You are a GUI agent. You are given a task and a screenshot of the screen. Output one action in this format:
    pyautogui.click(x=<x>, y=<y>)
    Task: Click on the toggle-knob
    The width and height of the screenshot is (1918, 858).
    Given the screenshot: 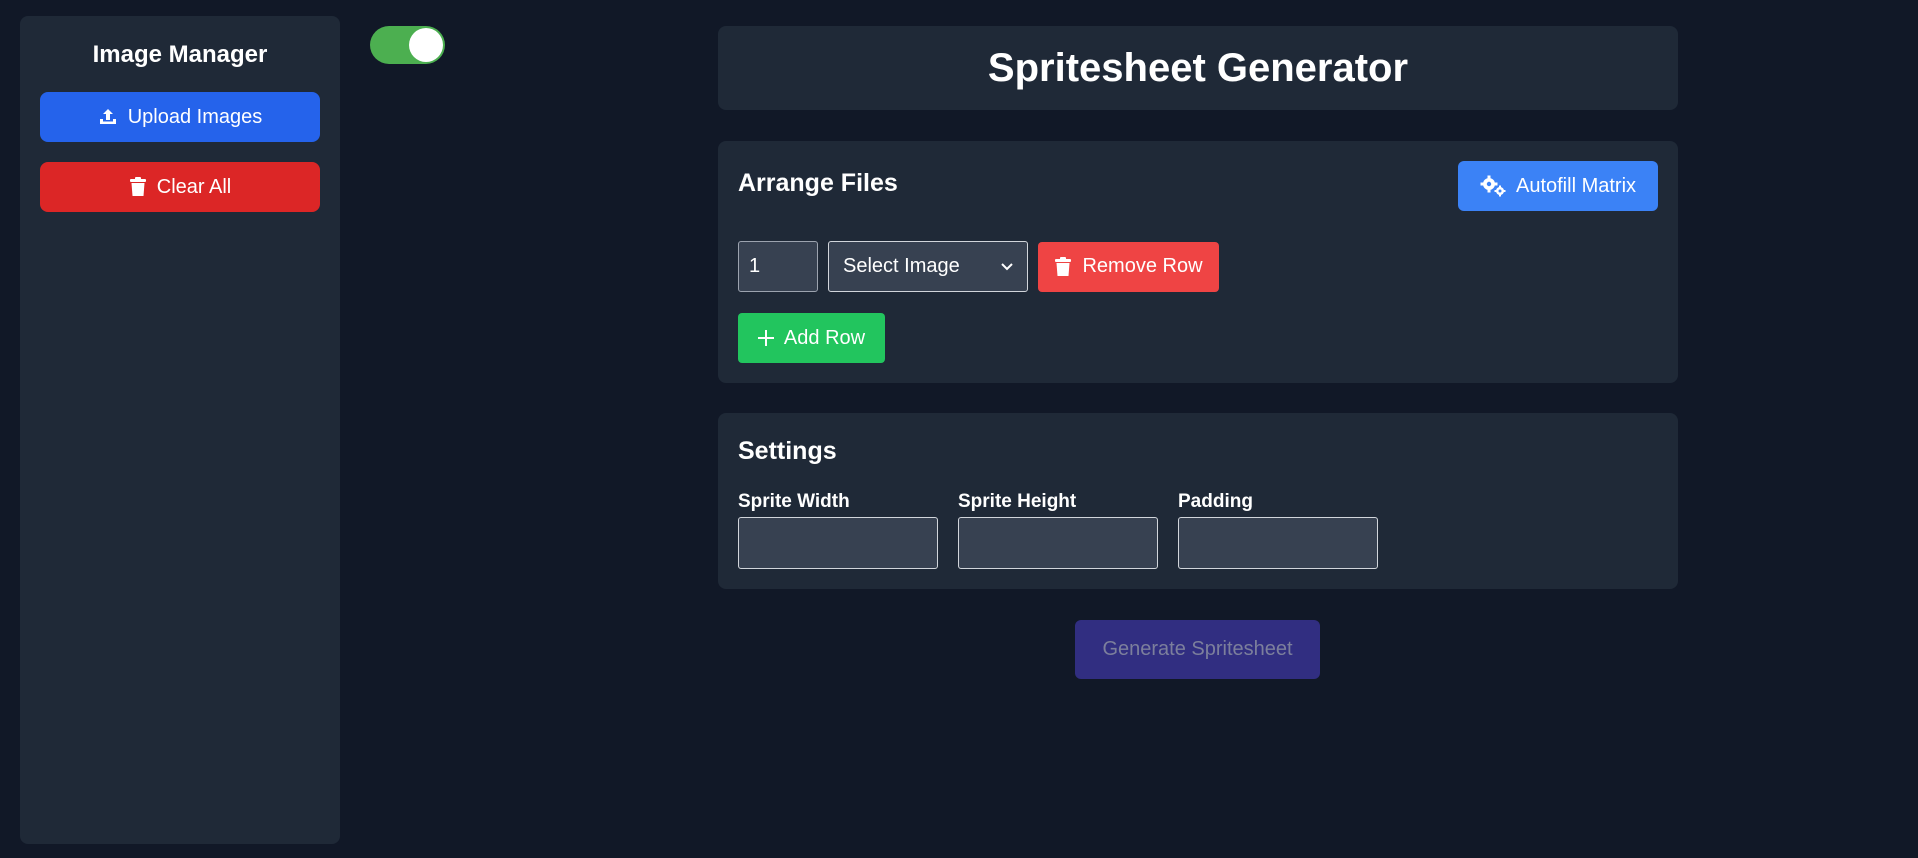 What is the action you would take?
    pyautogui.click(x=426, y=45)
    